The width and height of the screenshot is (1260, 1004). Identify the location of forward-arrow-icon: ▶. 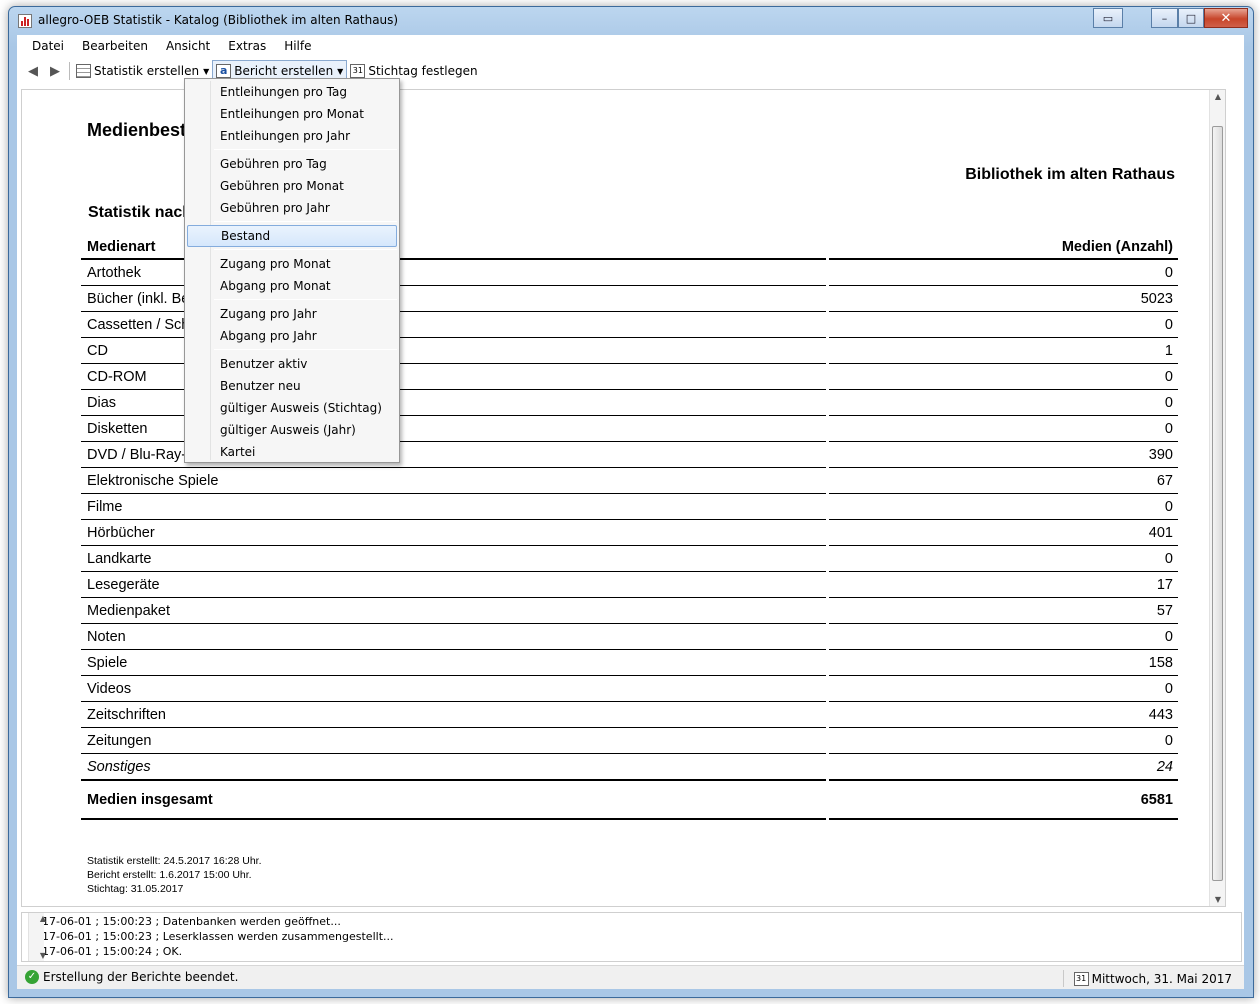
(55, 71).